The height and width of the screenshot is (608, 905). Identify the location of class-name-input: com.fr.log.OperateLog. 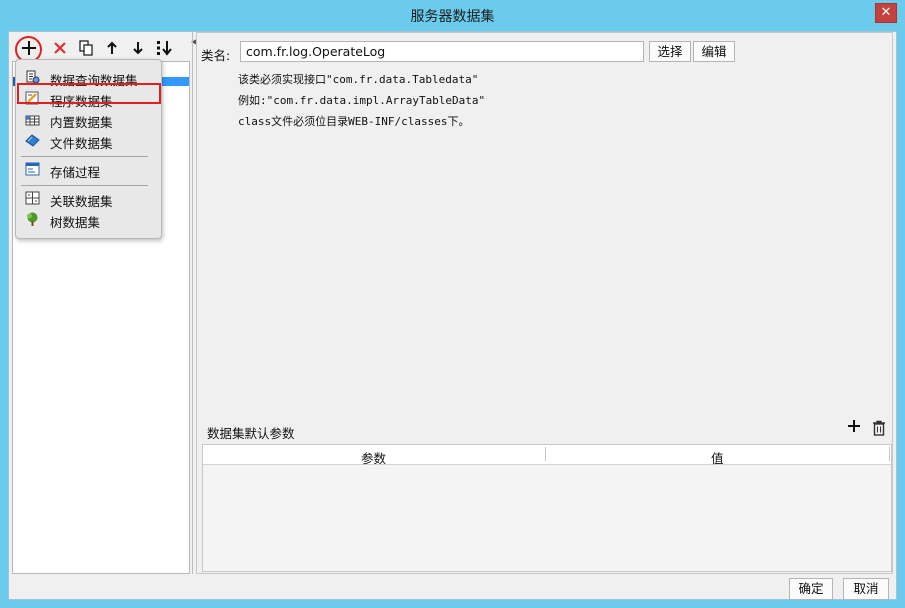
(442, 51).